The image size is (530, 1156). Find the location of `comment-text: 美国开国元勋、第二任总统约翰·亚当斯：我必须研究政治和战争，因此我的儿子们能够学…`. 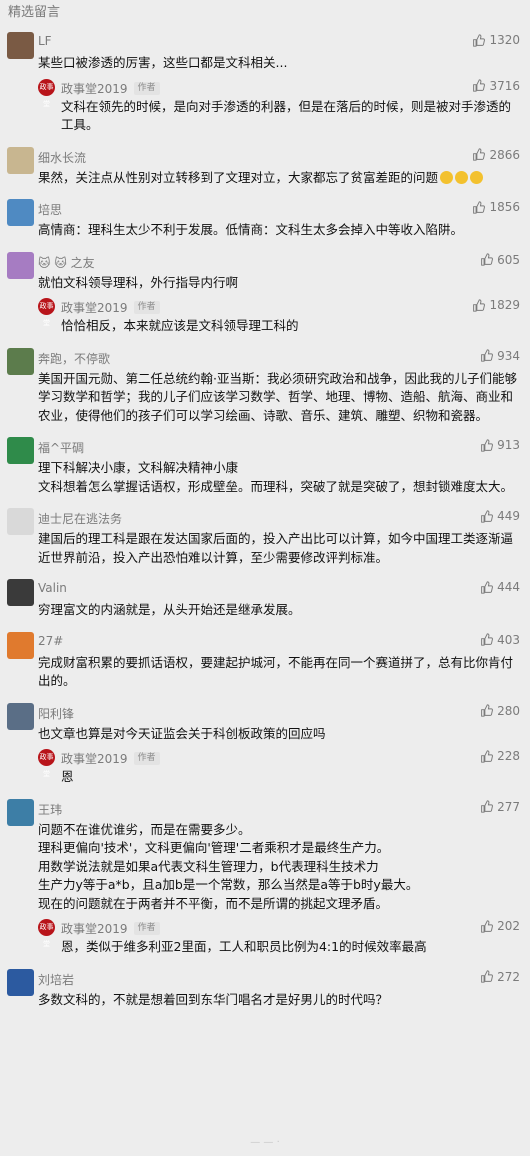

comment-text: 美国开国元勋、第二任总统约翰·亚当斯：我必须研究政治和战争，因此我的儿子们能够学… is located at coordinates (279, 388).